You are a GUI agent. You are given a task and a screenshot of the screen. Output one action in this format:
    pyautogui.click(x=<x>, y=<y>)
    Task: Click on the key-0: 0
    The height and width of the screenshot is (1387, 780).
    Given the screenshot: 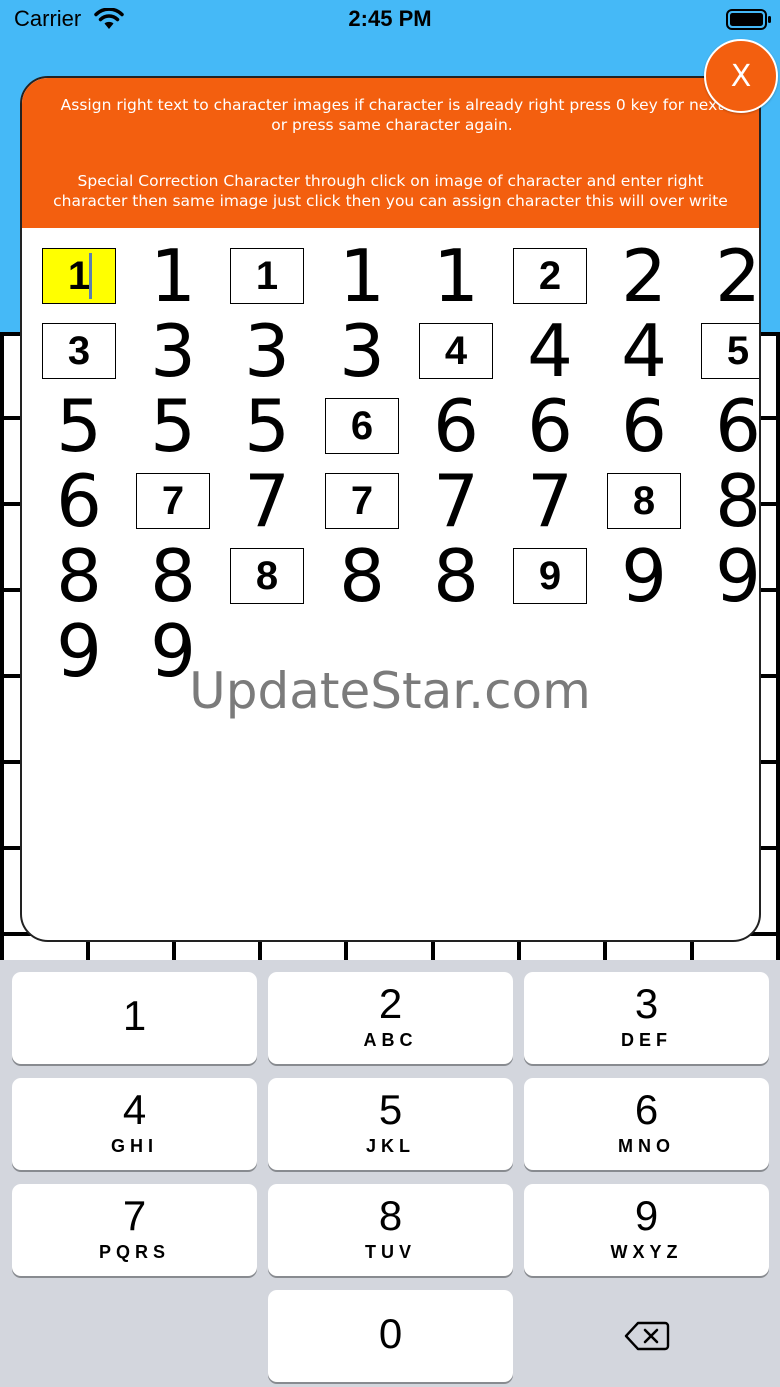 What is the action you would take?
    pyautogui.click(x=390, y=1336)
    